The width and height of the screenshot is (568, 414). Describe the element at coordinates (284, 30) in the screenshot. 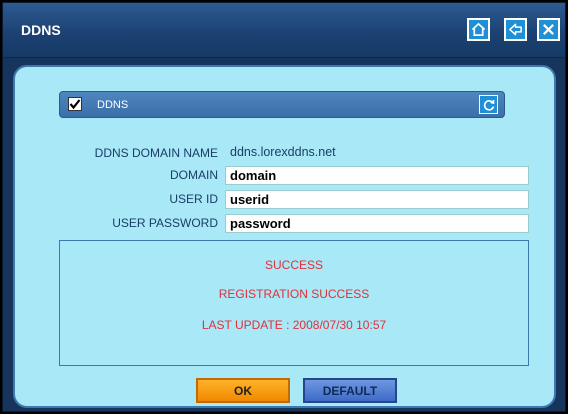

I see `title-bar: DDNS` at that location.